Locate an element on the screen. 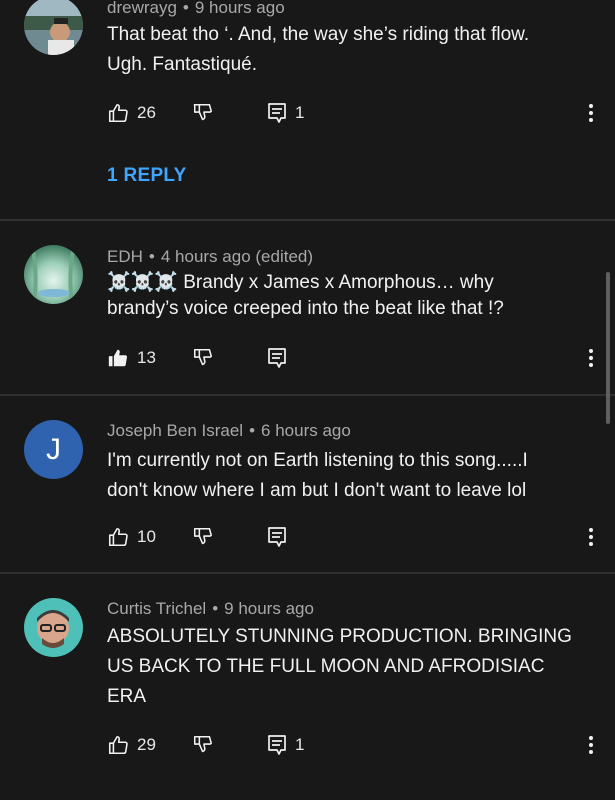  comment-line: ABSOLUTELY STUNNING PRODUCTION. BRINGING is located at coordinates (339, 636).